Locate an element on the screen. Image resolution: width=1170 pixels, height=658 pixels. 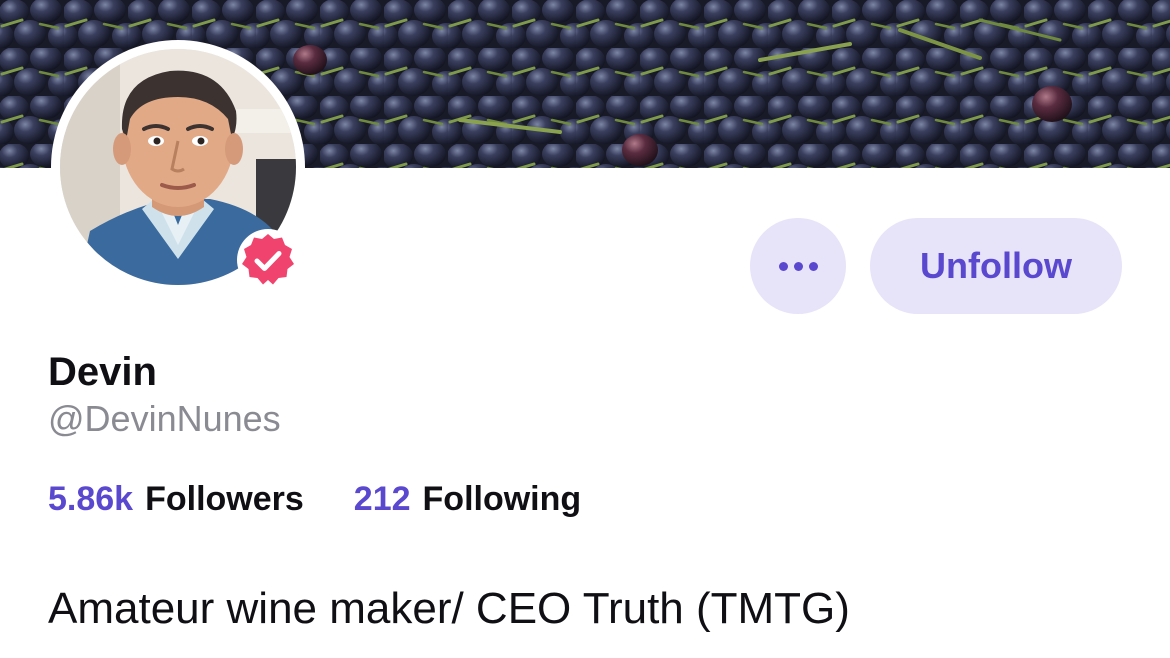
profile-display-name: Devin is located at coordinates (102, 372).